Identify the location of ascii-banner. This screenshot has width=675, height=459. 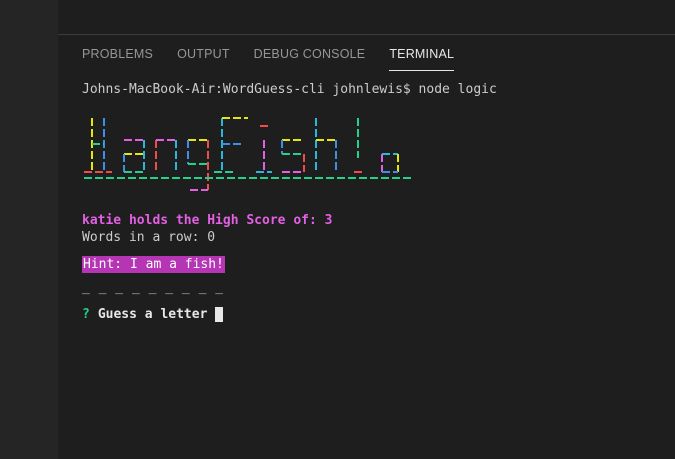
(287, 154).